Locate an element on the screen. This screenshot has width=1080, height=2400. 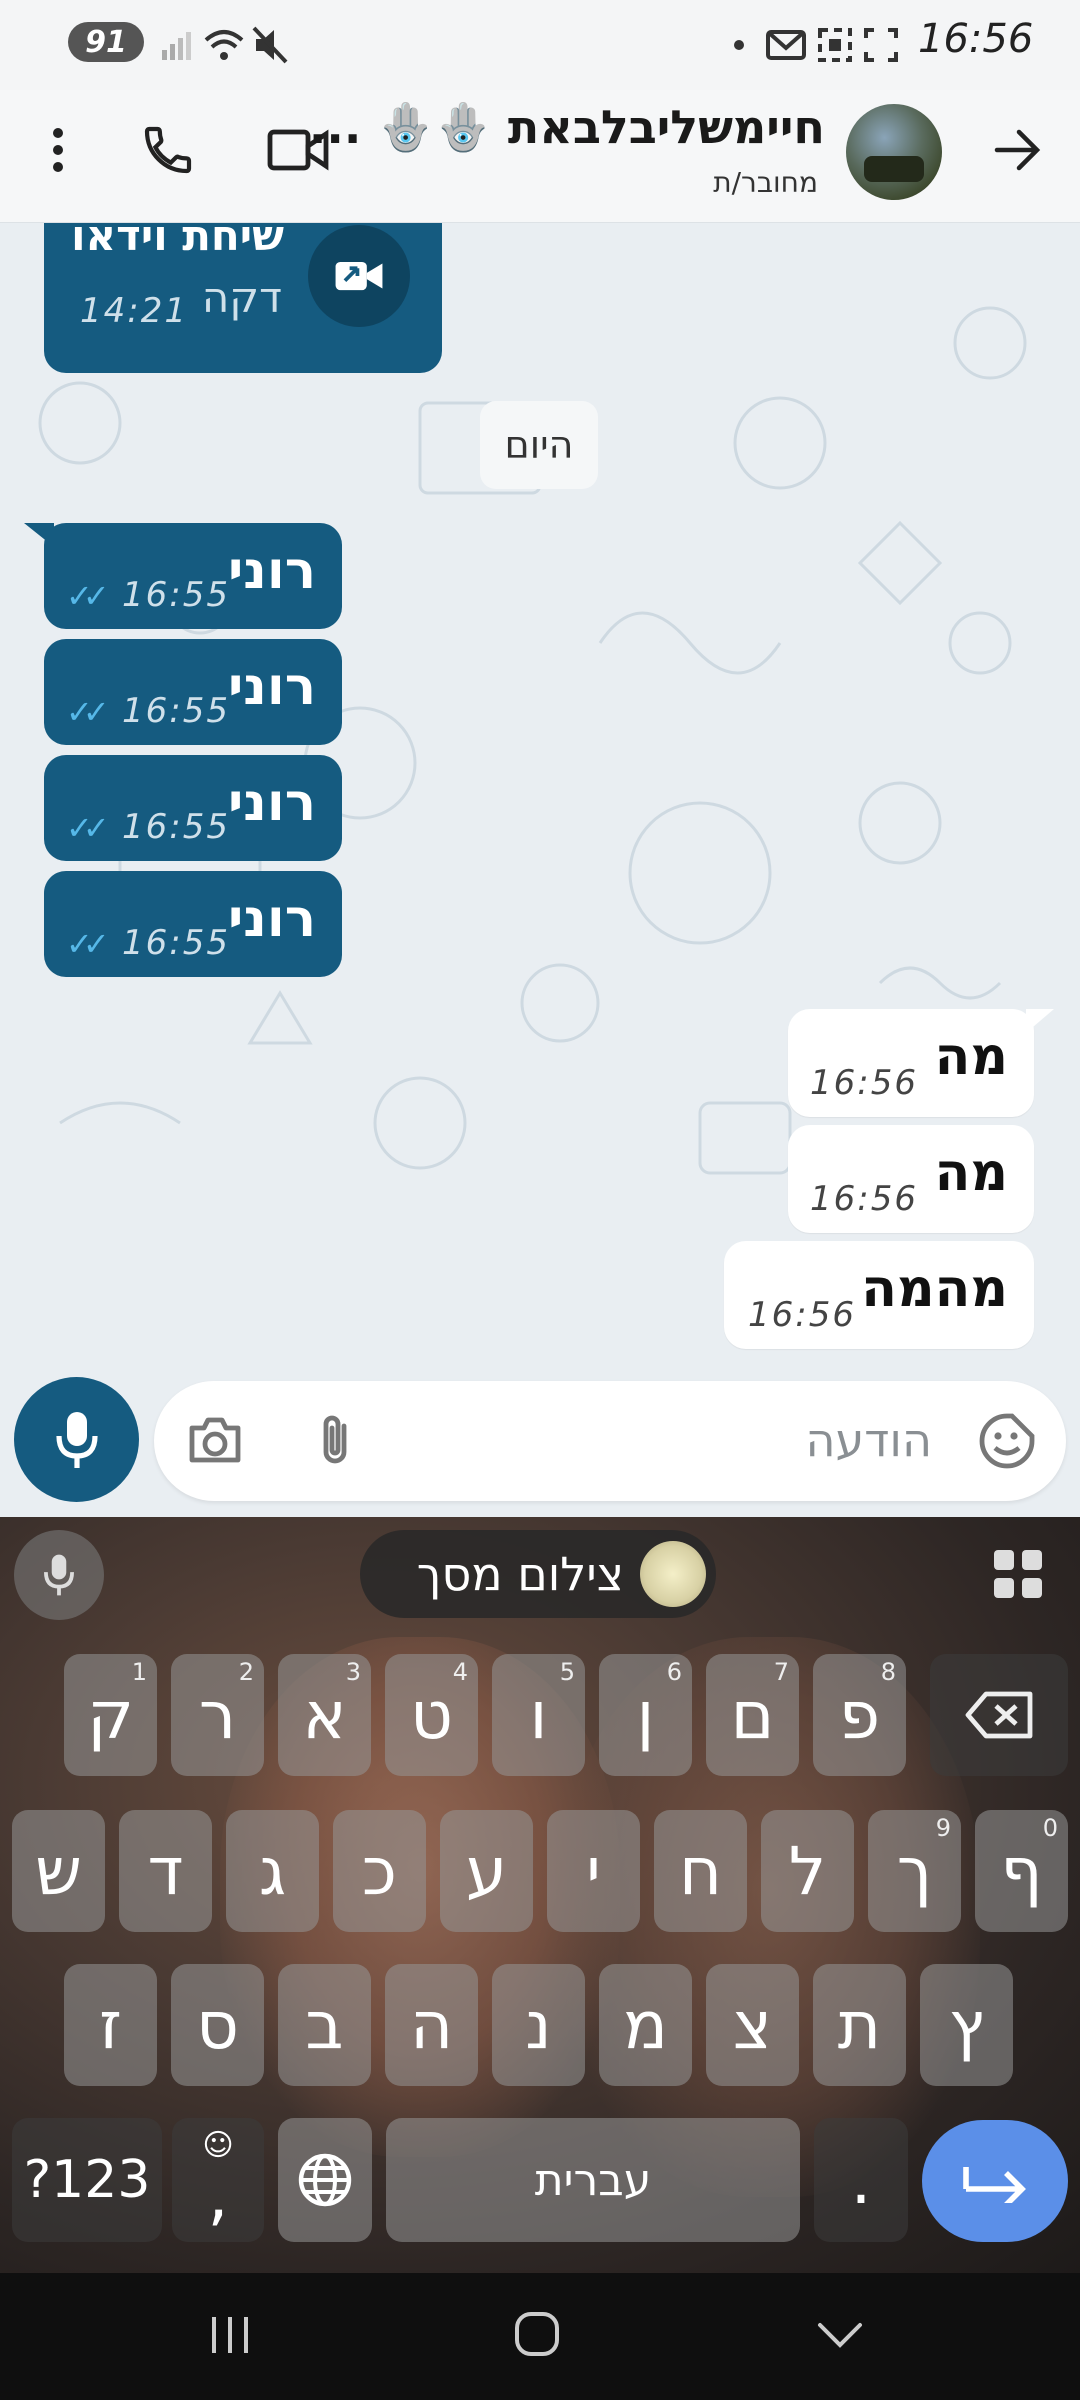
key: ץ is located at coordinates (966, 2025).